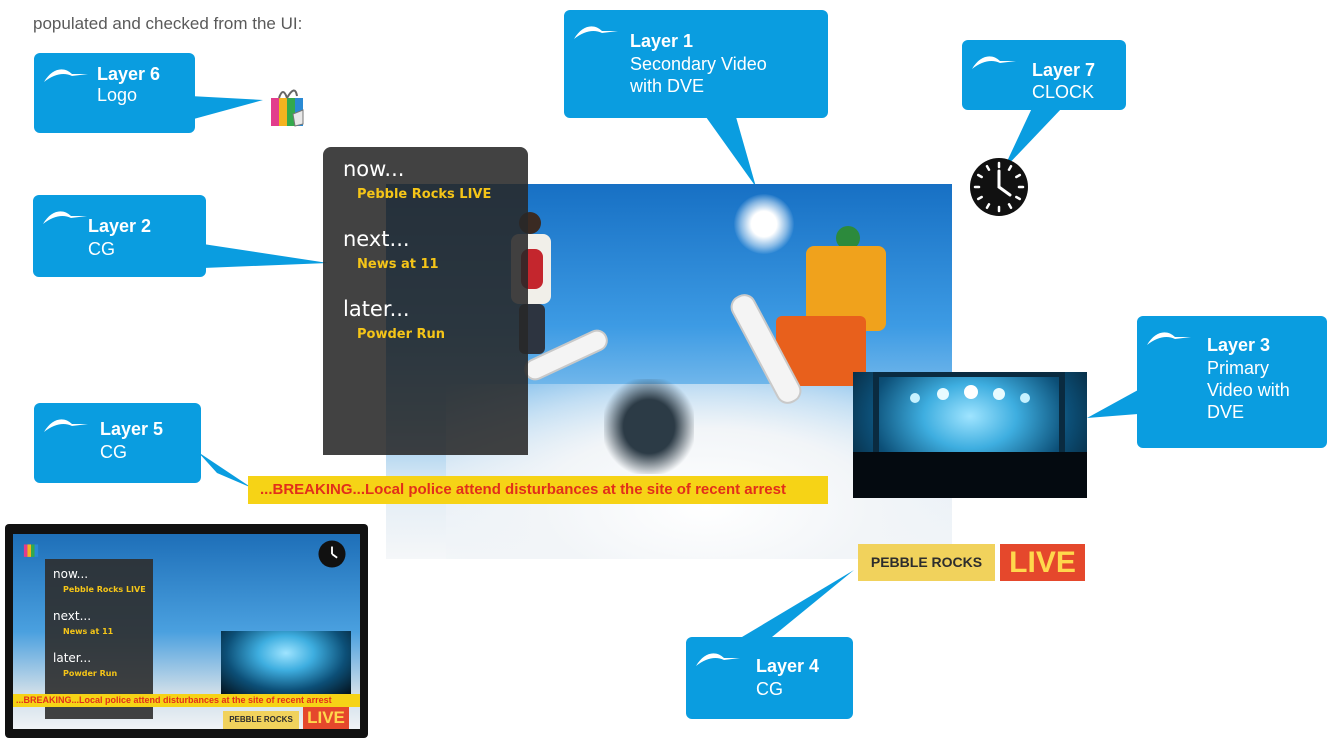  I want to click on callout-title: Layer 5, so click(132, 429).